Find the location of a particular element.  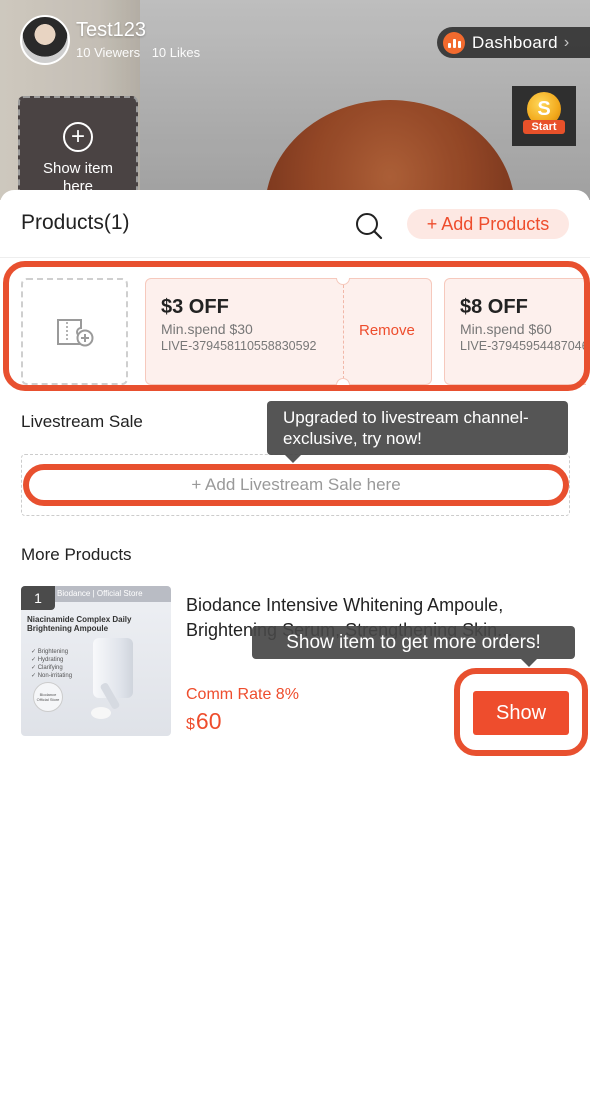

show-item-button: Show is located at coordinates (521, 713).